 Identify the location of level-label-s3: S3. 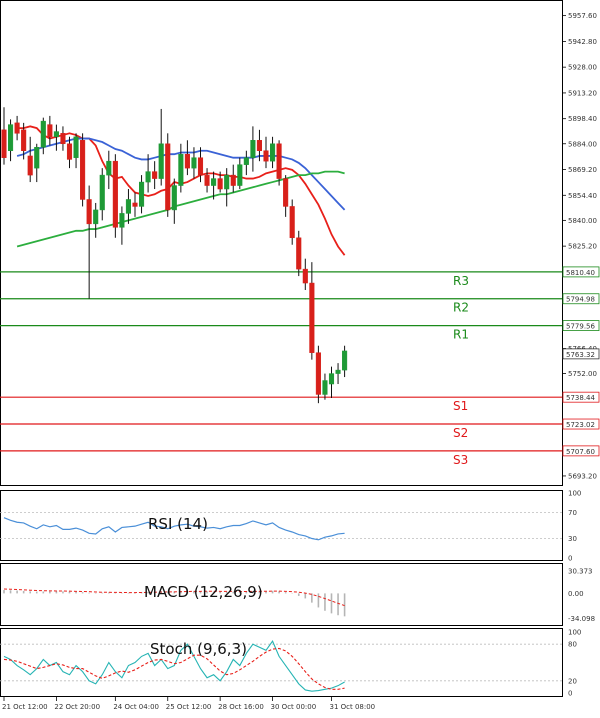
(460, 460).